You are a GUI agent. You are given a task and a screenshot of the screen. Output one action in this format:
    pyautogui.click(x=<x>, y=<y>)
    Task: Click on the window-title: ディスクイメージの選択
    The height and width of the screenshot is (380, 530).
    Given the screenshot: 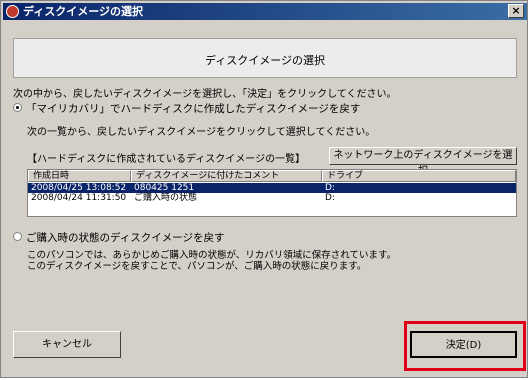 What is the action you would take?
    pyautogui.click(x=83, y=11)
    